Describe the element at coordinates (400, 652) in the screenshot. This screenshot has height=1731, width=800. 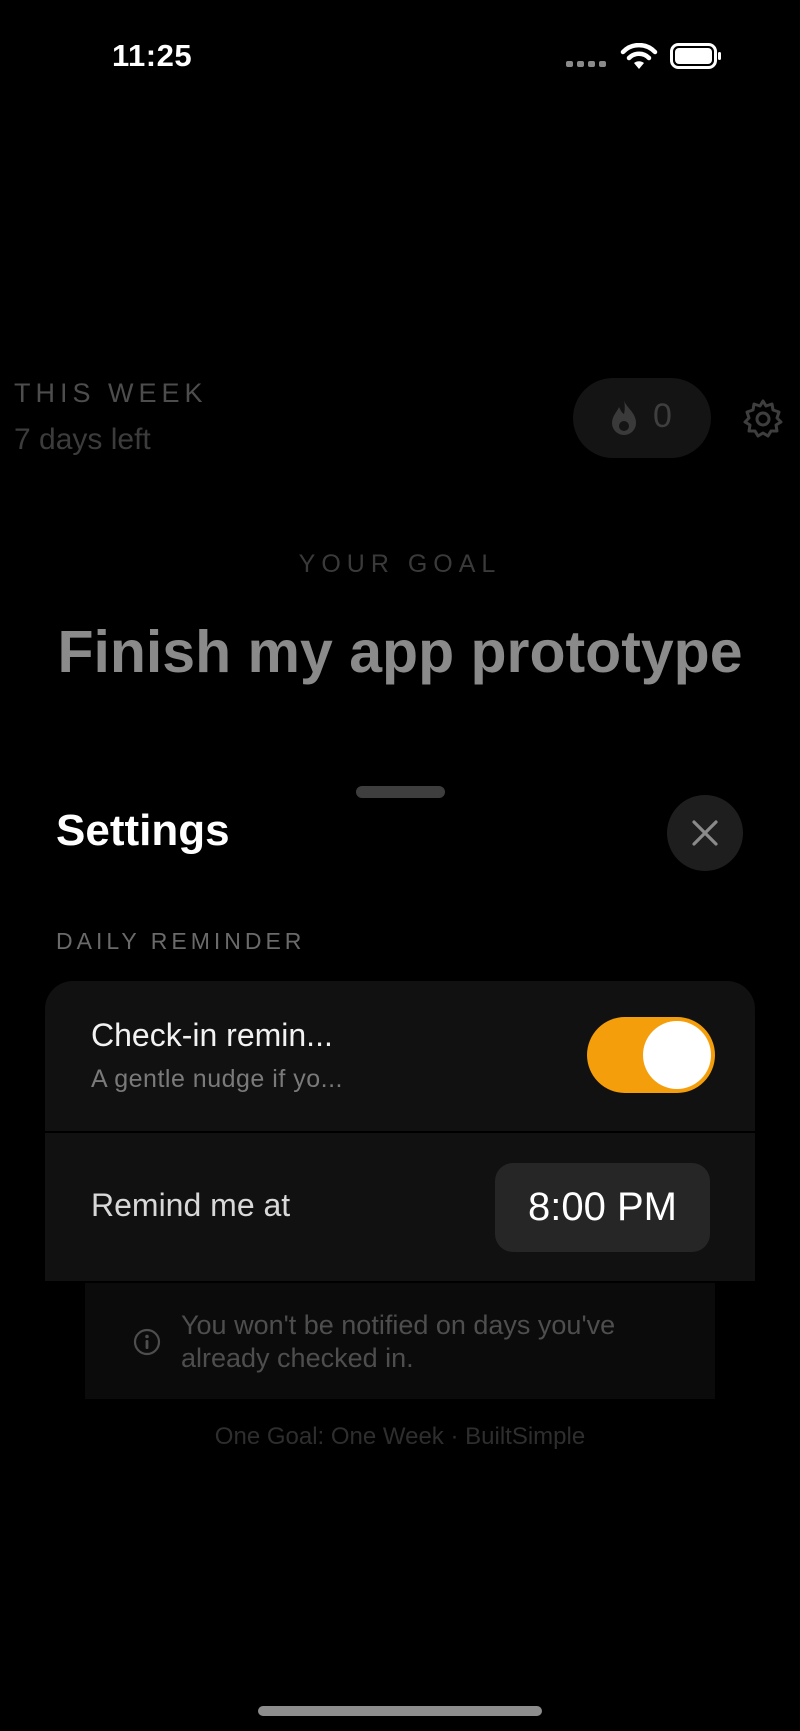
I see `goal-title: Finish my app prototype` at that location.